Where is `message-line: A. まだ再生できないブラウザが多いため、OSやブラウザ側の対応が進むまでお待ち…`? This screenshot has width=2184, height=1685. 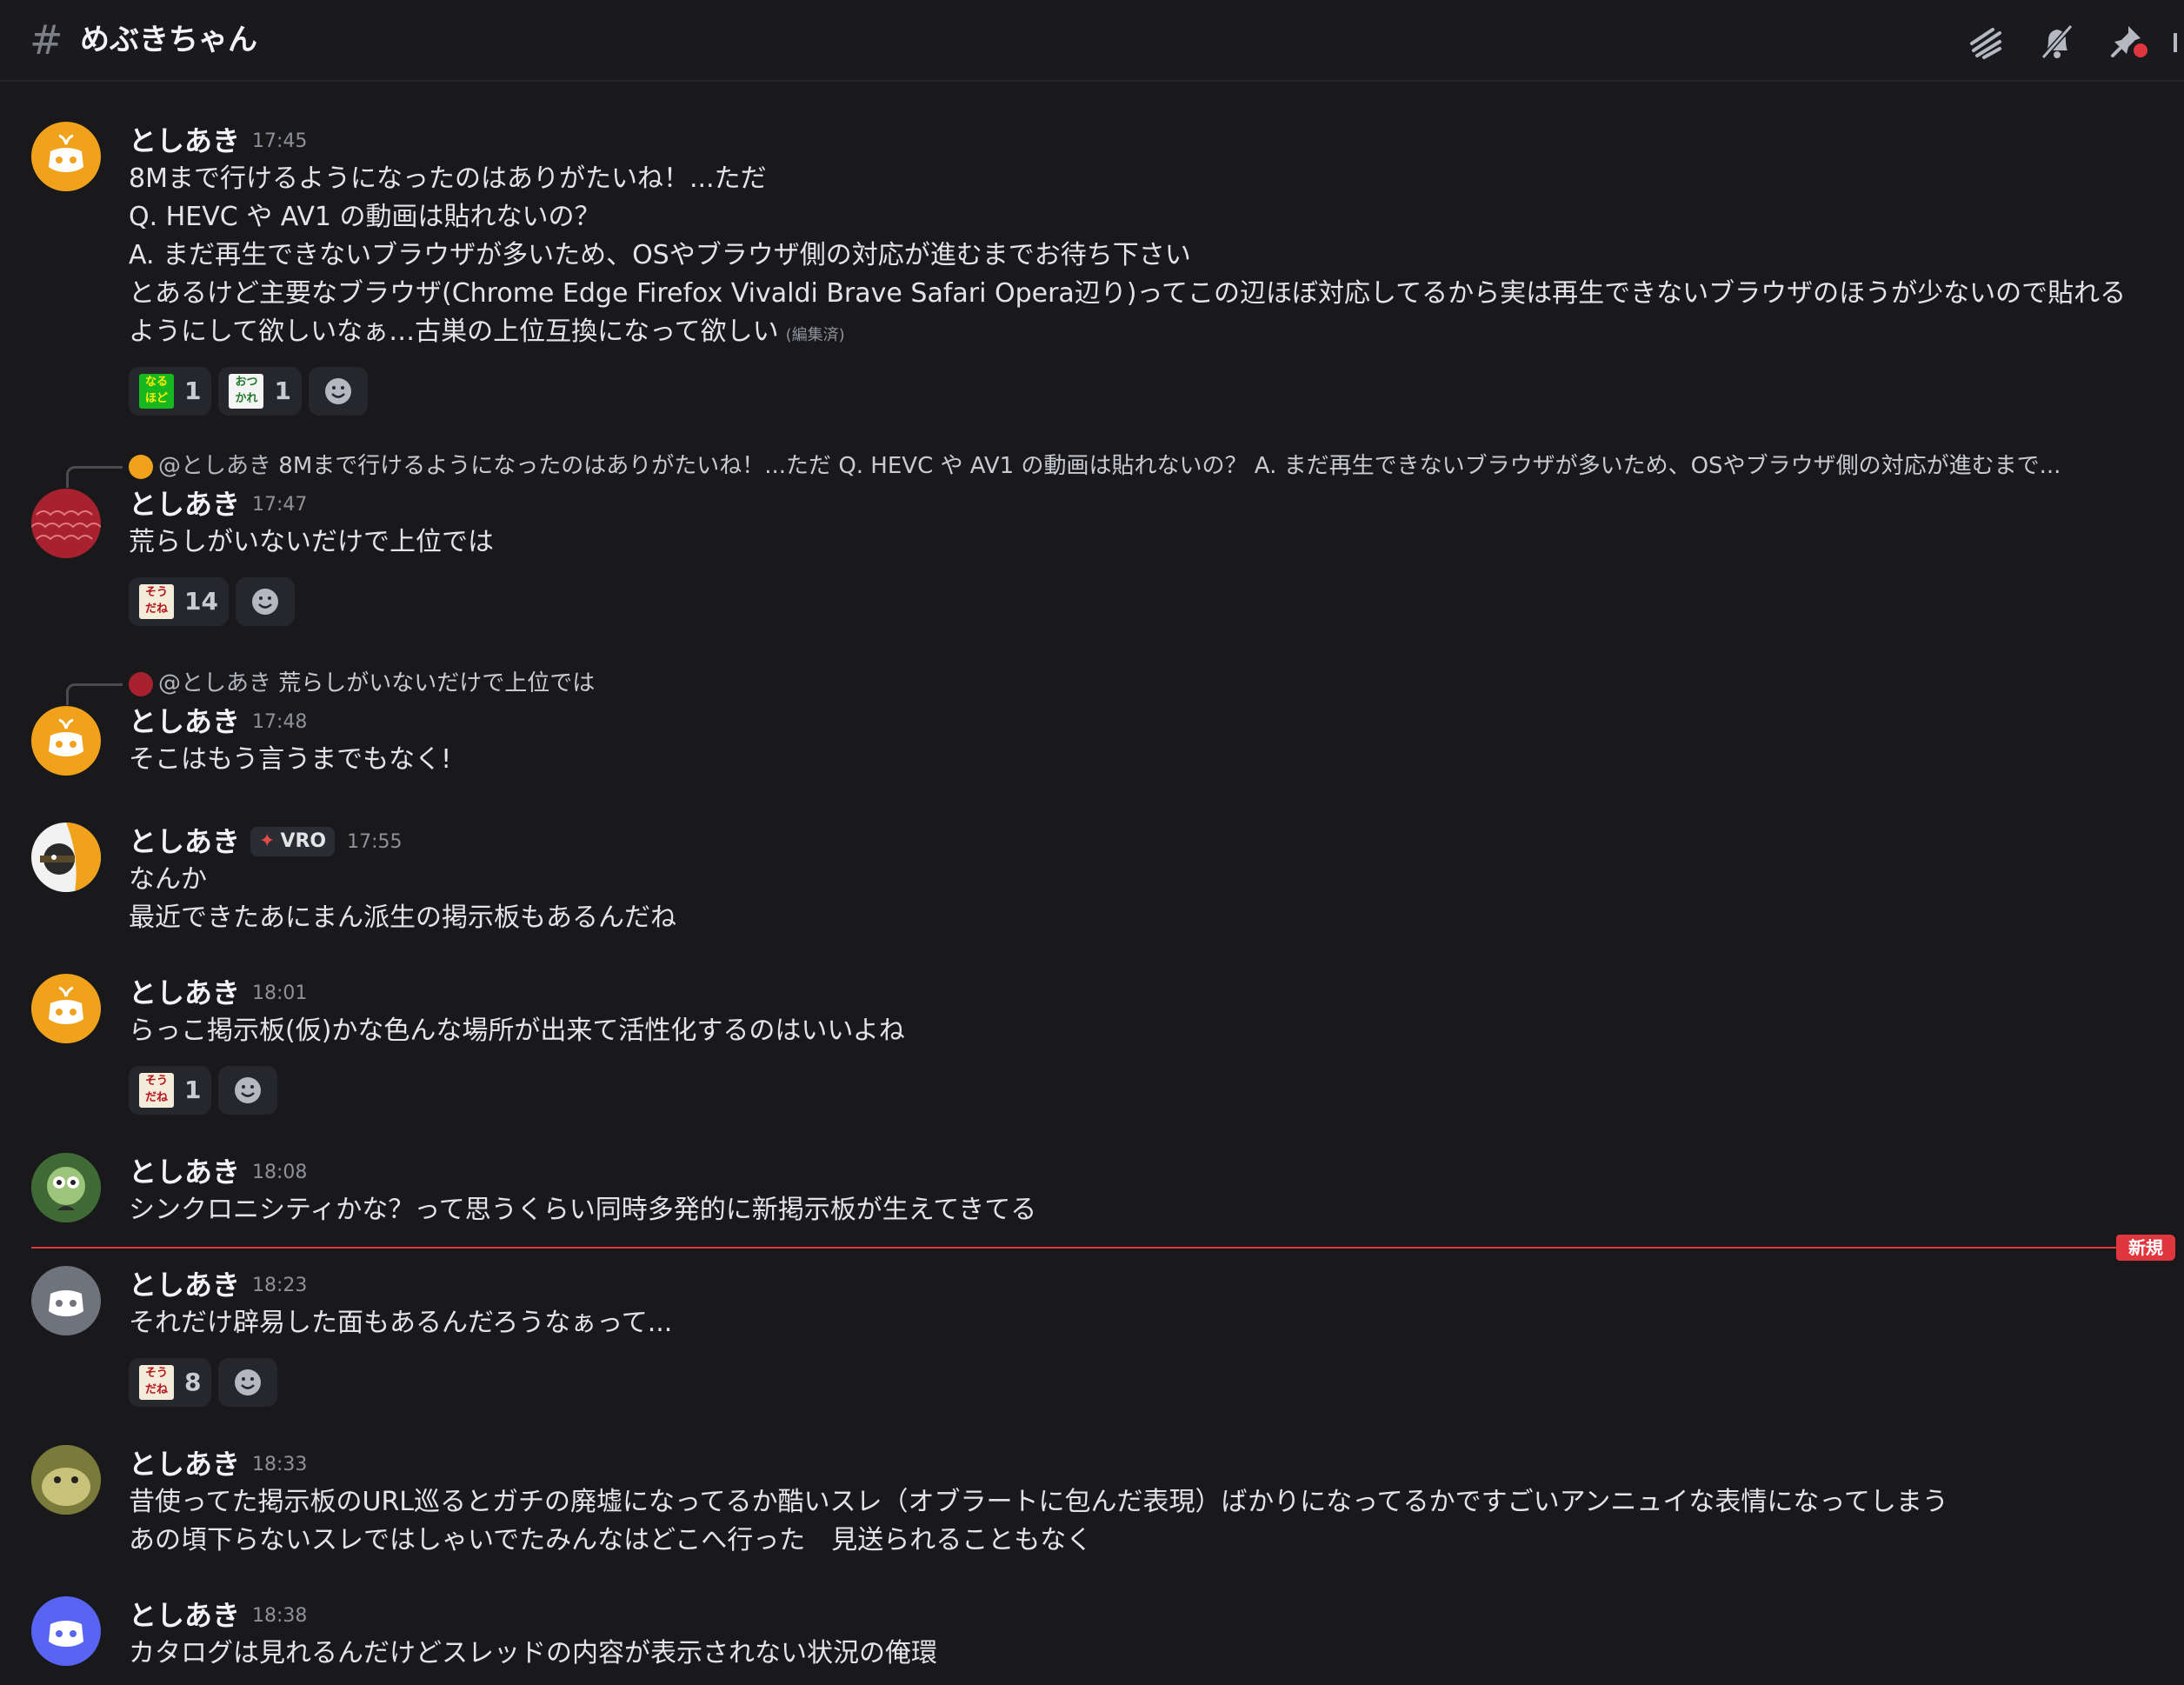 message-line: A. まだ再生できないブラウザが多いため、OSやブラウザ側の対応が進むまでお待ち… is located at coordinates (660, 255).